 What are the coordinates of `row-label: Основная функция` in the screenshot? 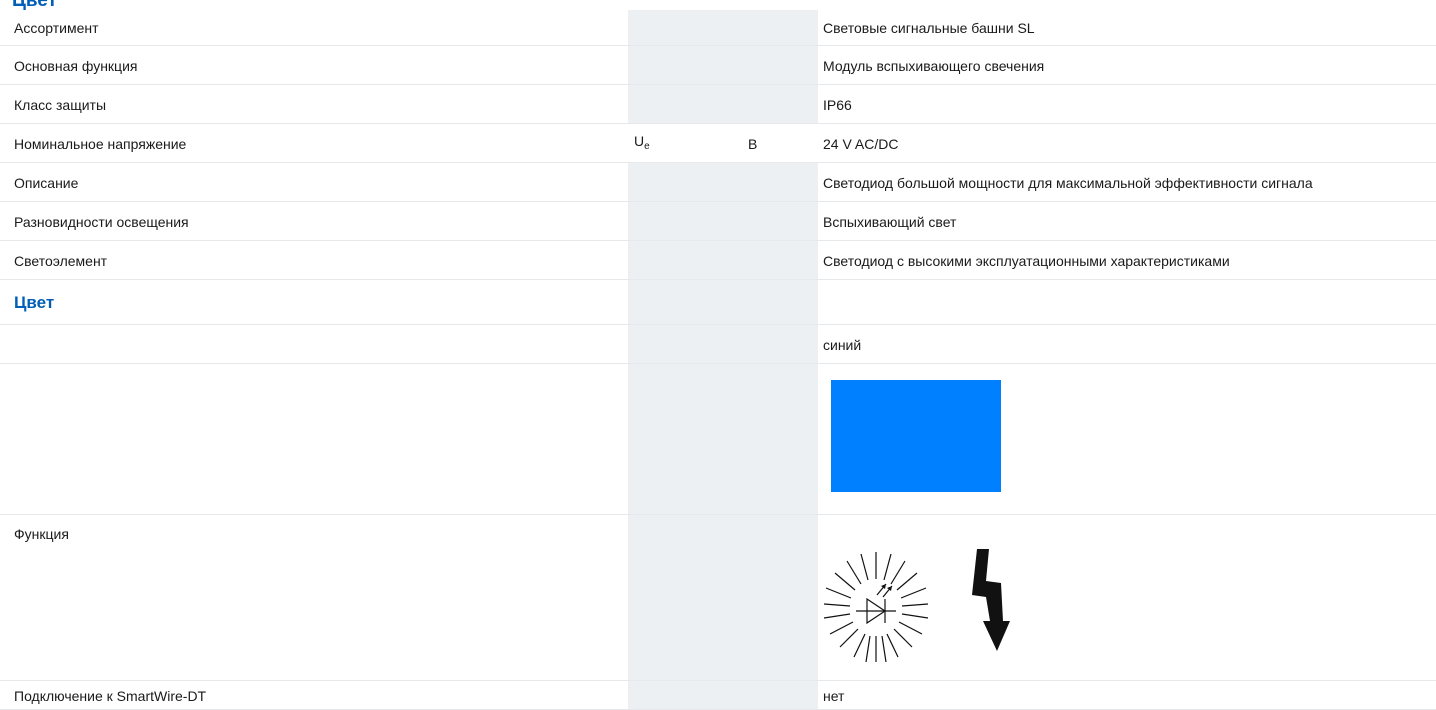 It's located at (76, 65).